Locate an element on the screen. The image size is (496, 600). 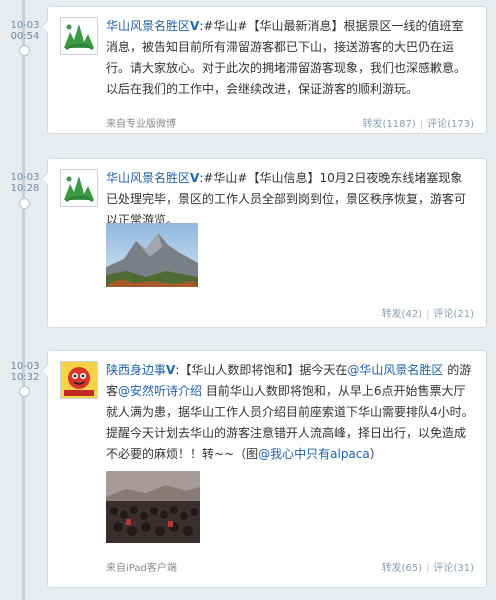
post-actions: 转发(1187) | 评论(173) is located at coordinates (418, 122).